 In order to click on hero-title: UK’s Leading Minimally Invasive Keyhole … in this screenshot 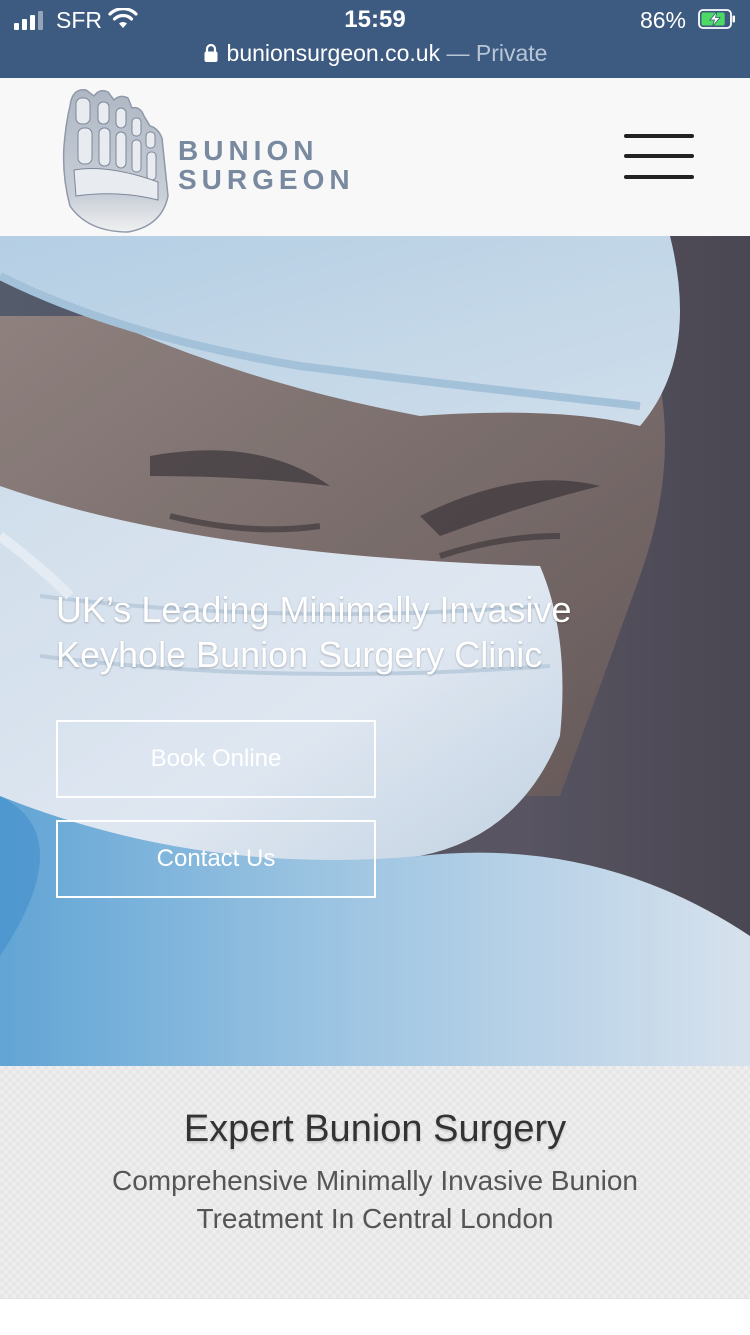, I will do `click(376, 632)`.